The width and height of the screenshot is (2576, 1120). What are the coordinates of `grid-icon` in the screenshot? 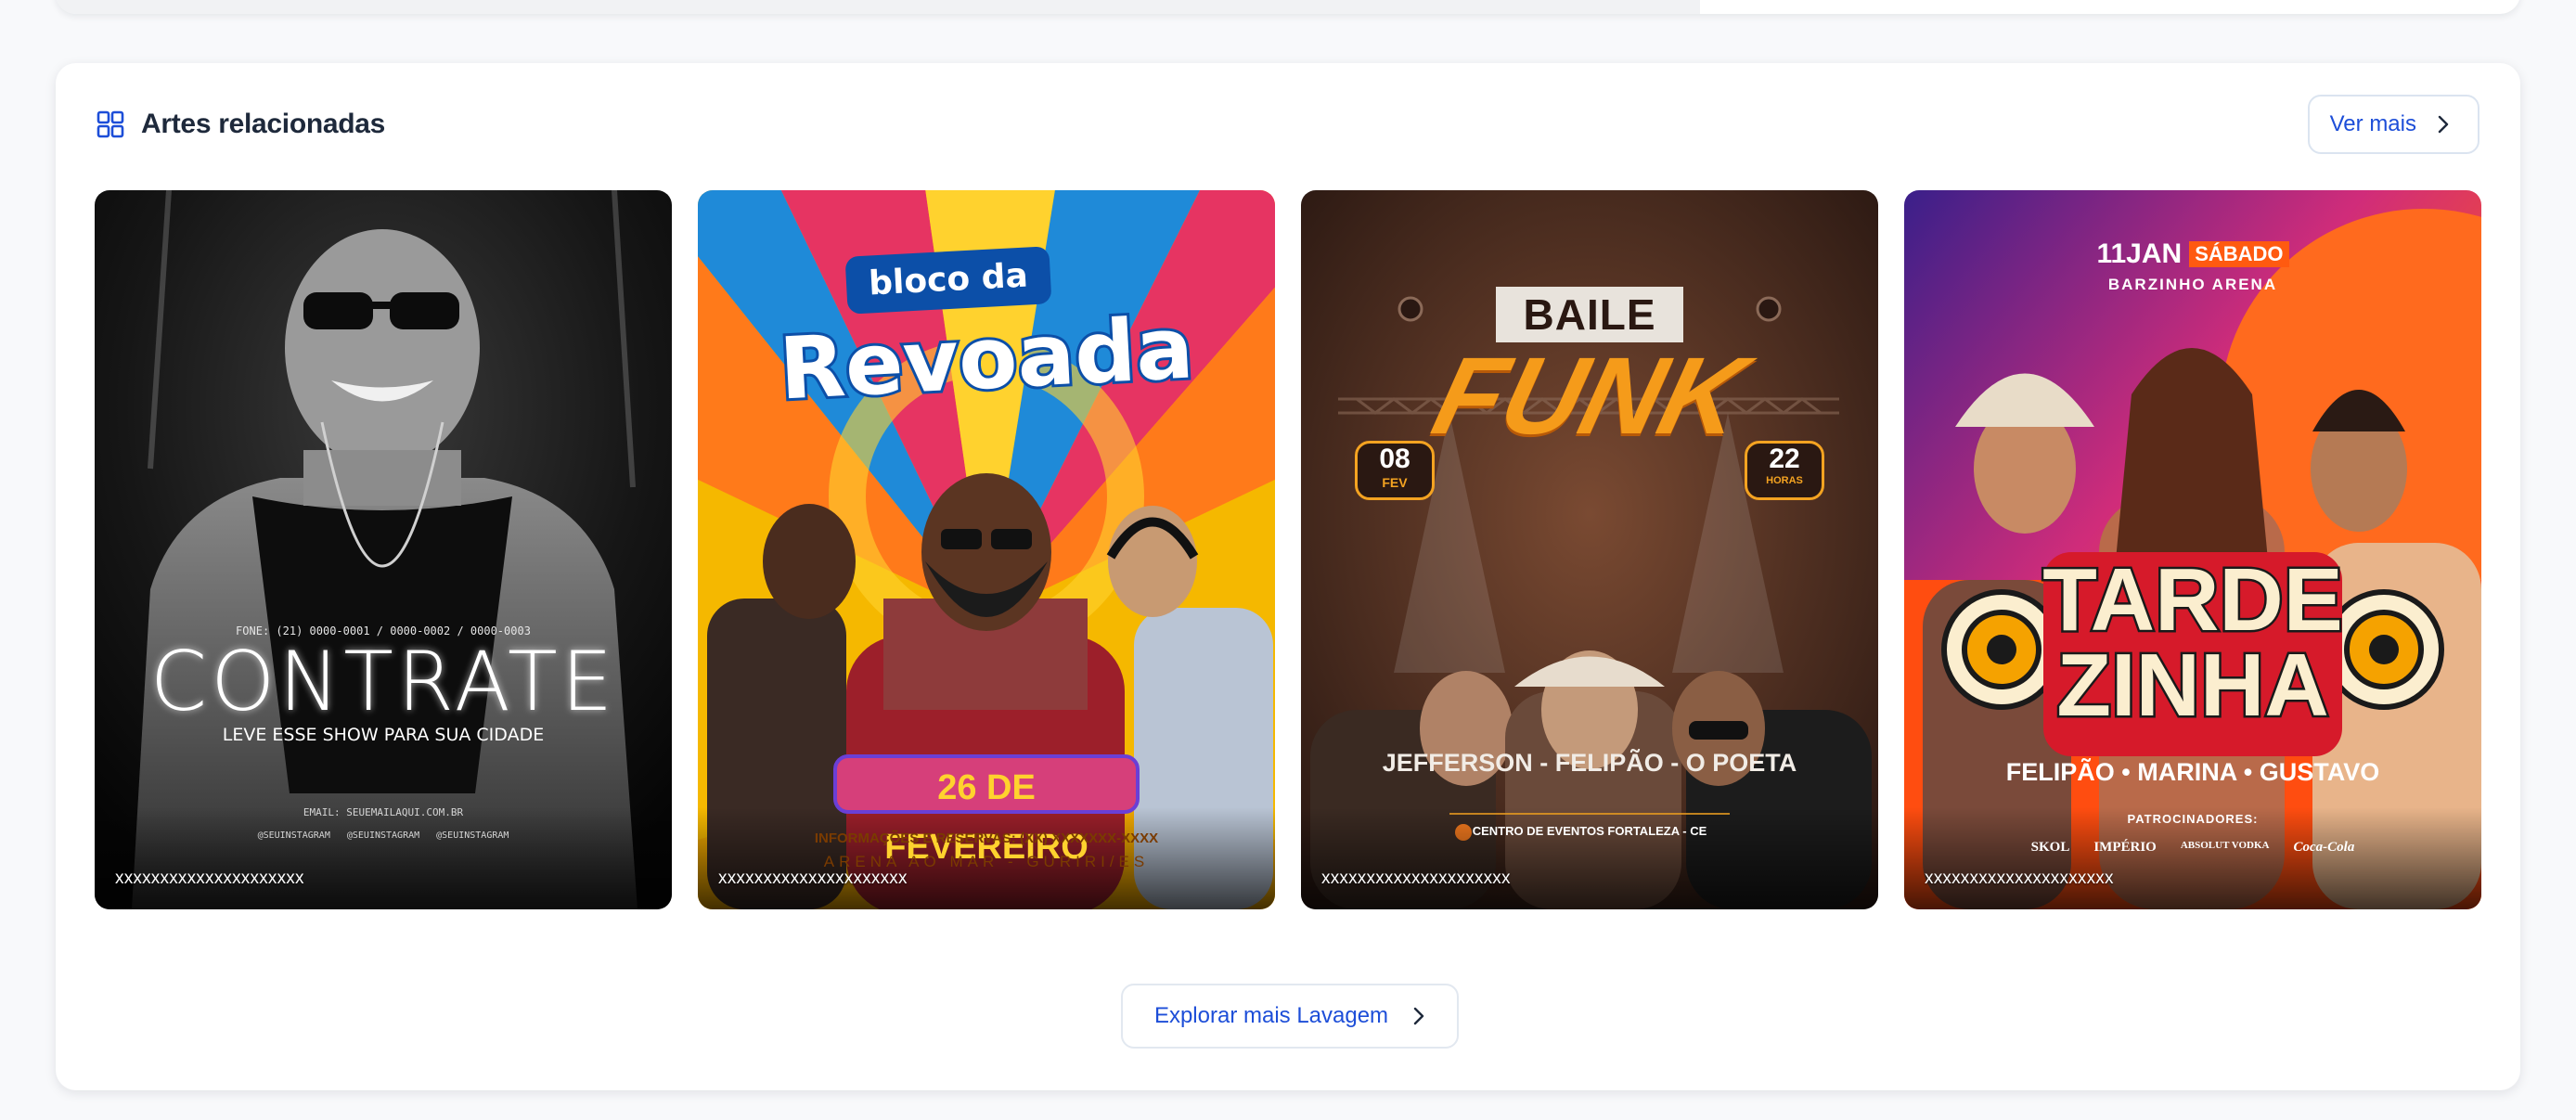 It's located at (110, 124).